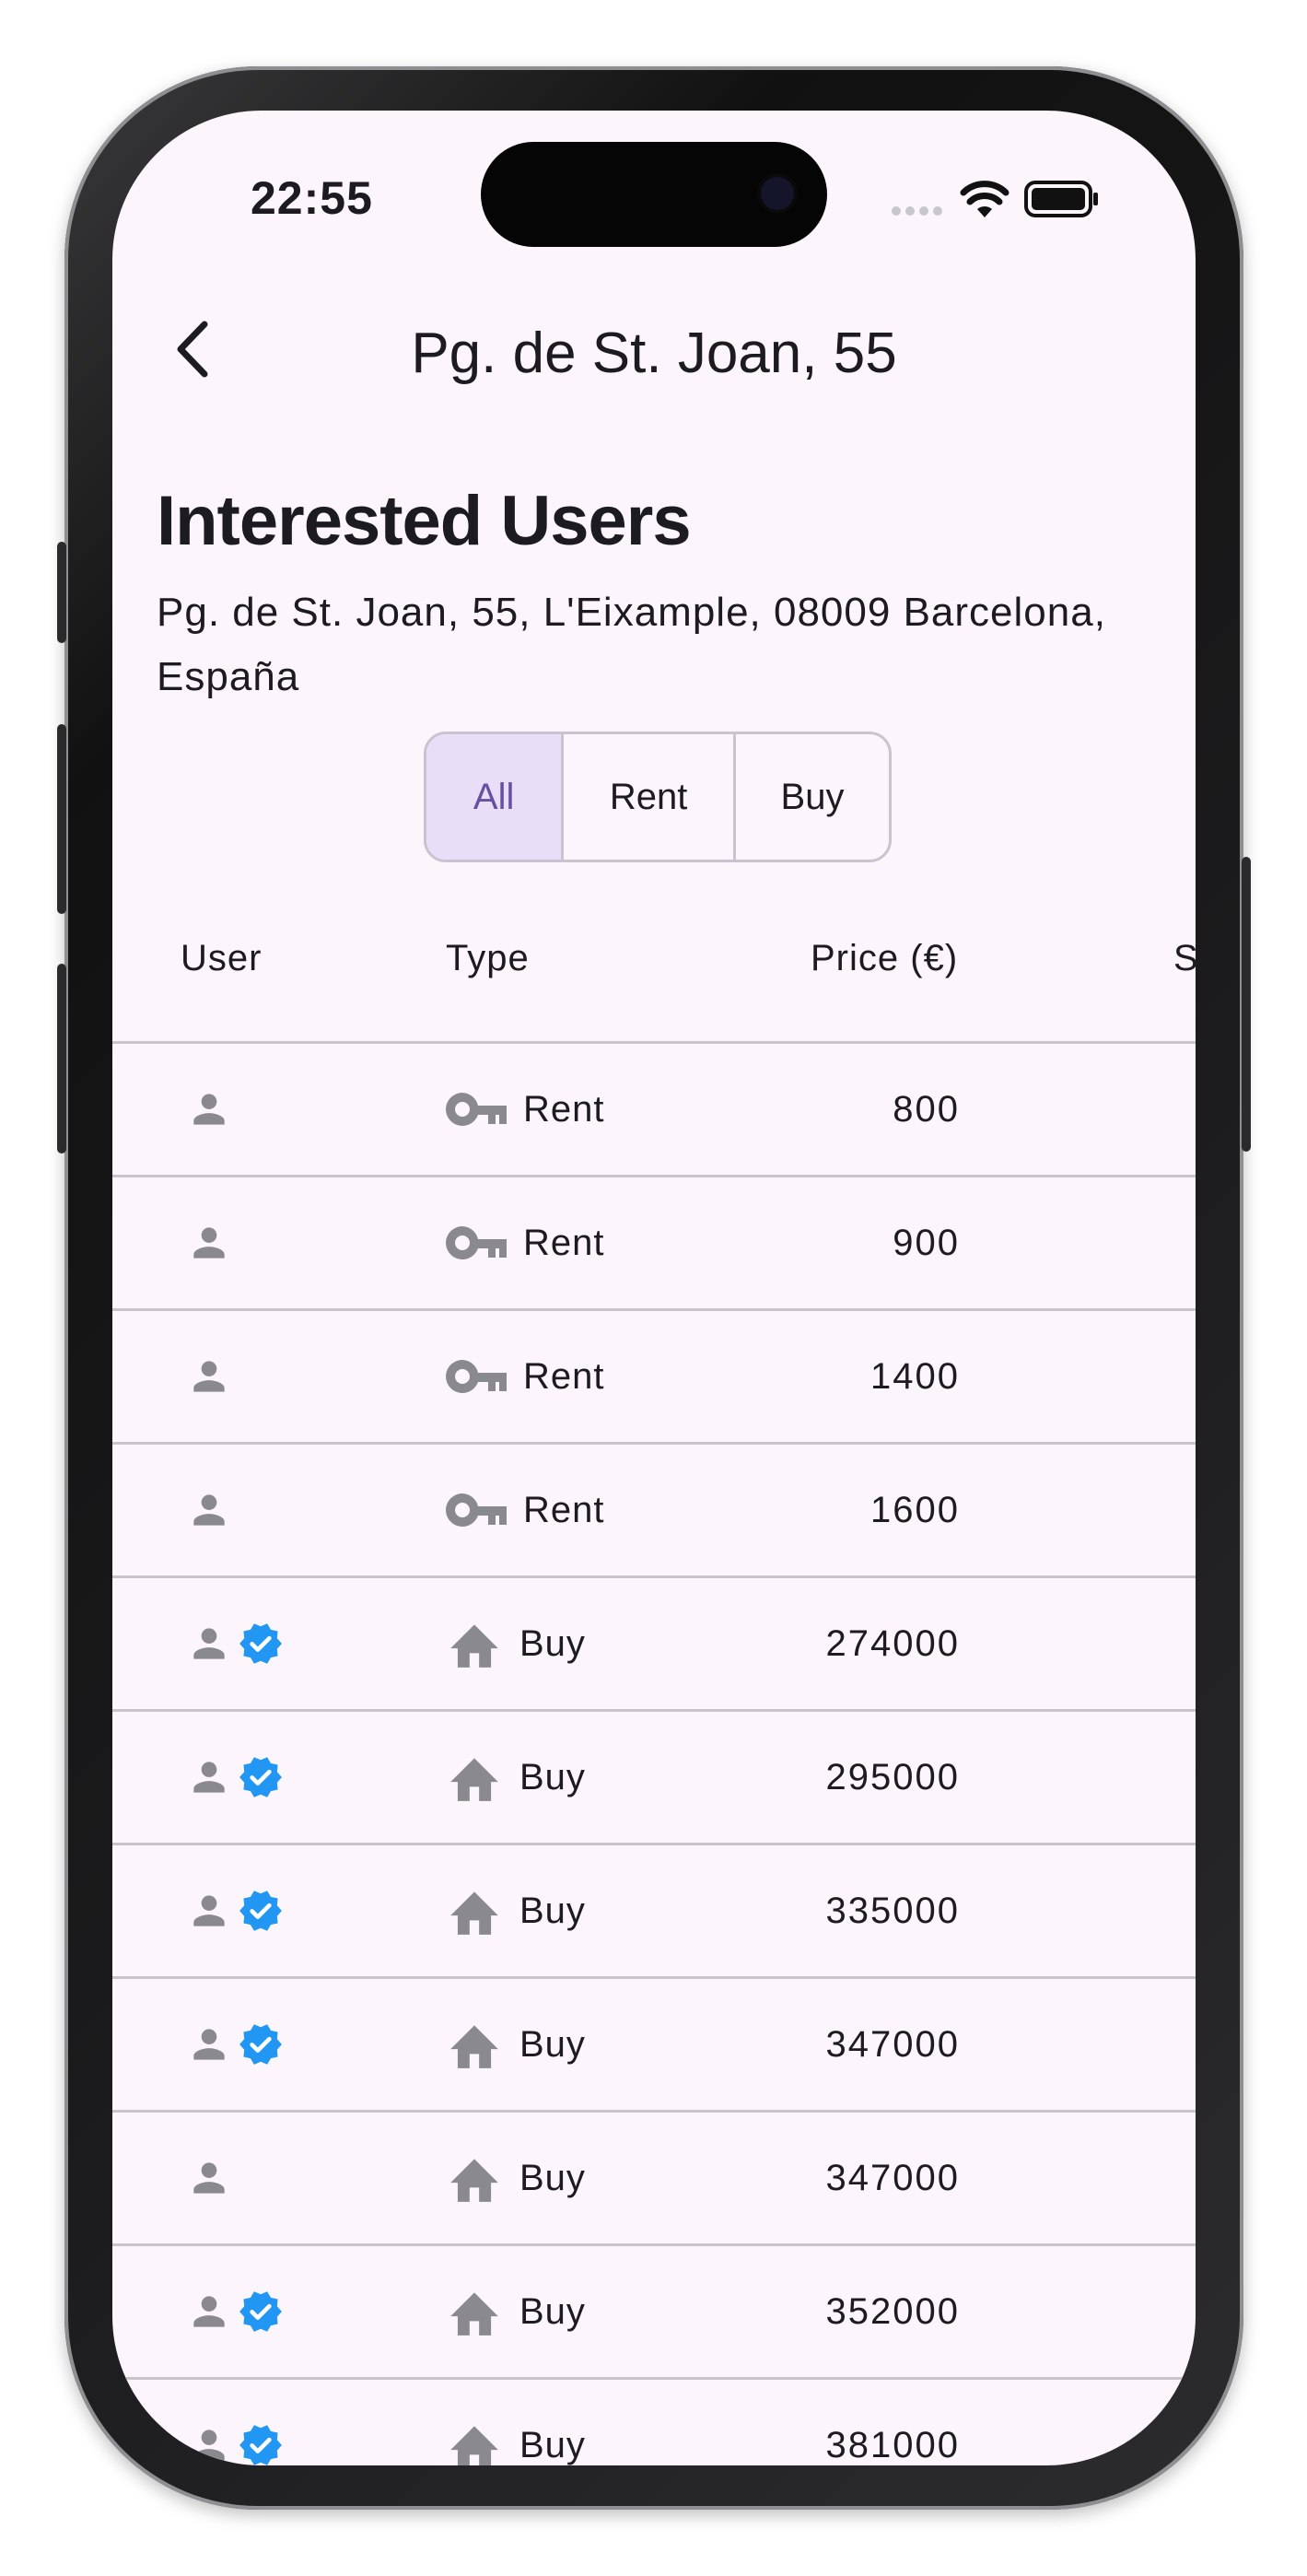  What do you see at coordinates (893, 2444) in the screenshot?
I see `price-cell: 381000` at bounding box center [893, 2444].